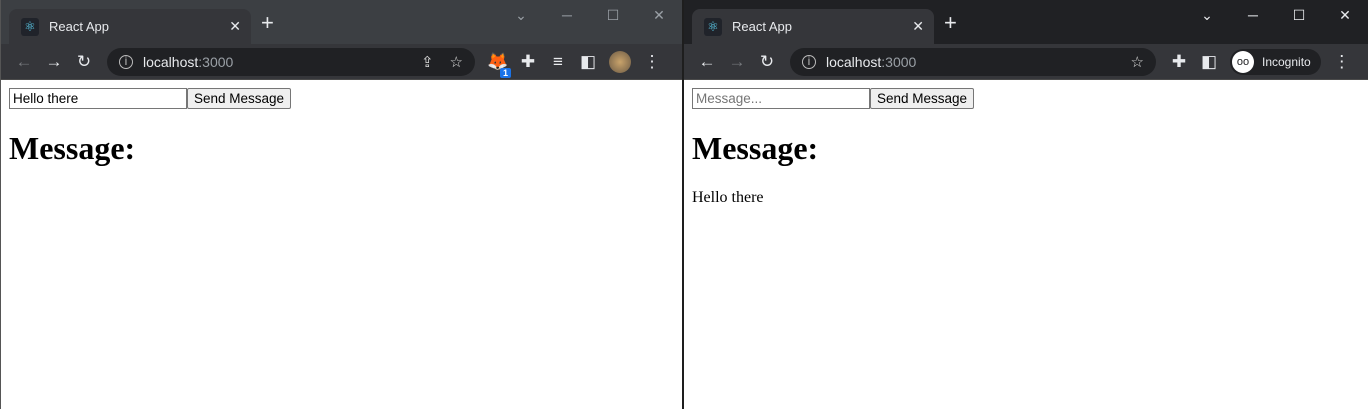 This screenshot has height=409, width=1368. Describe the element at coordinates (427, 62) in the screenshot. I see `share-icon: ⇪` at that location.